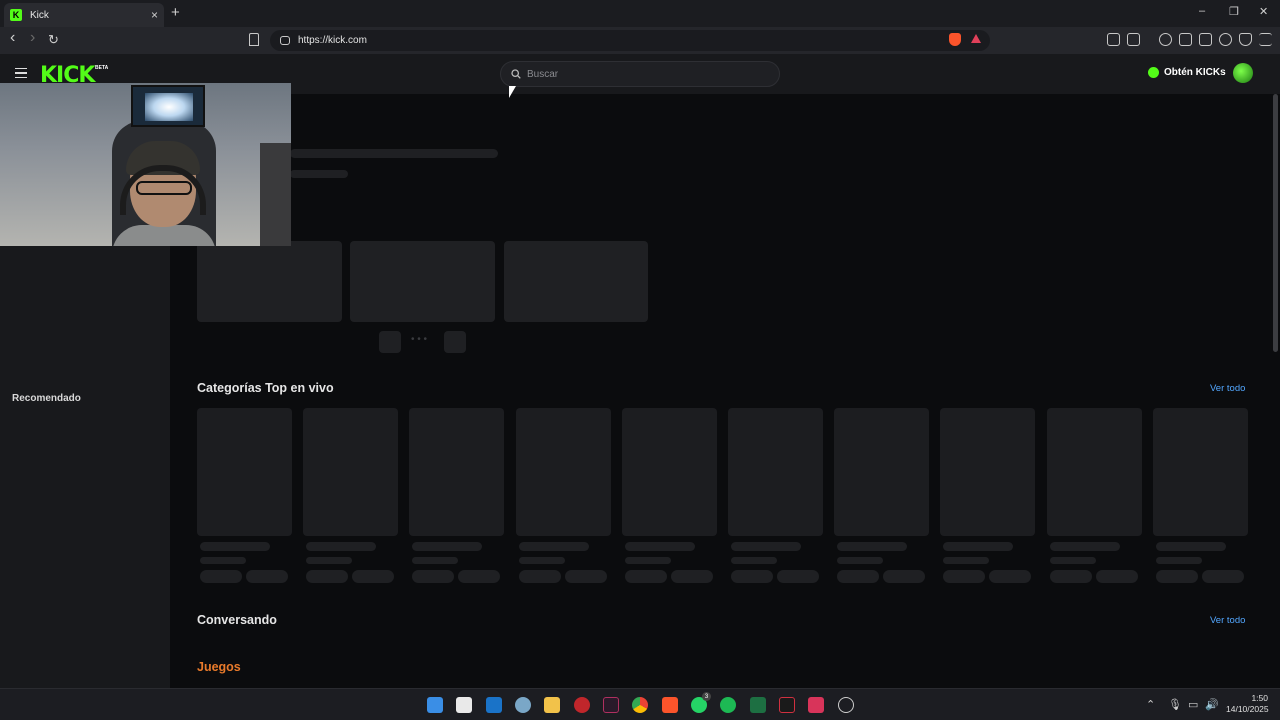  Describe the element at coordinates (254, 39) in the screenshot. I see `bookmark-icon` at that location.